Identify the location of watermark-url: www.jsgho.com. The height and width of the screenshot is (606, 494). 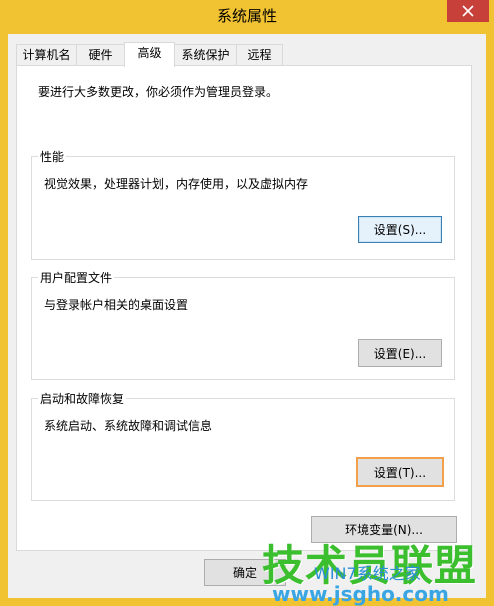
(360, 594).